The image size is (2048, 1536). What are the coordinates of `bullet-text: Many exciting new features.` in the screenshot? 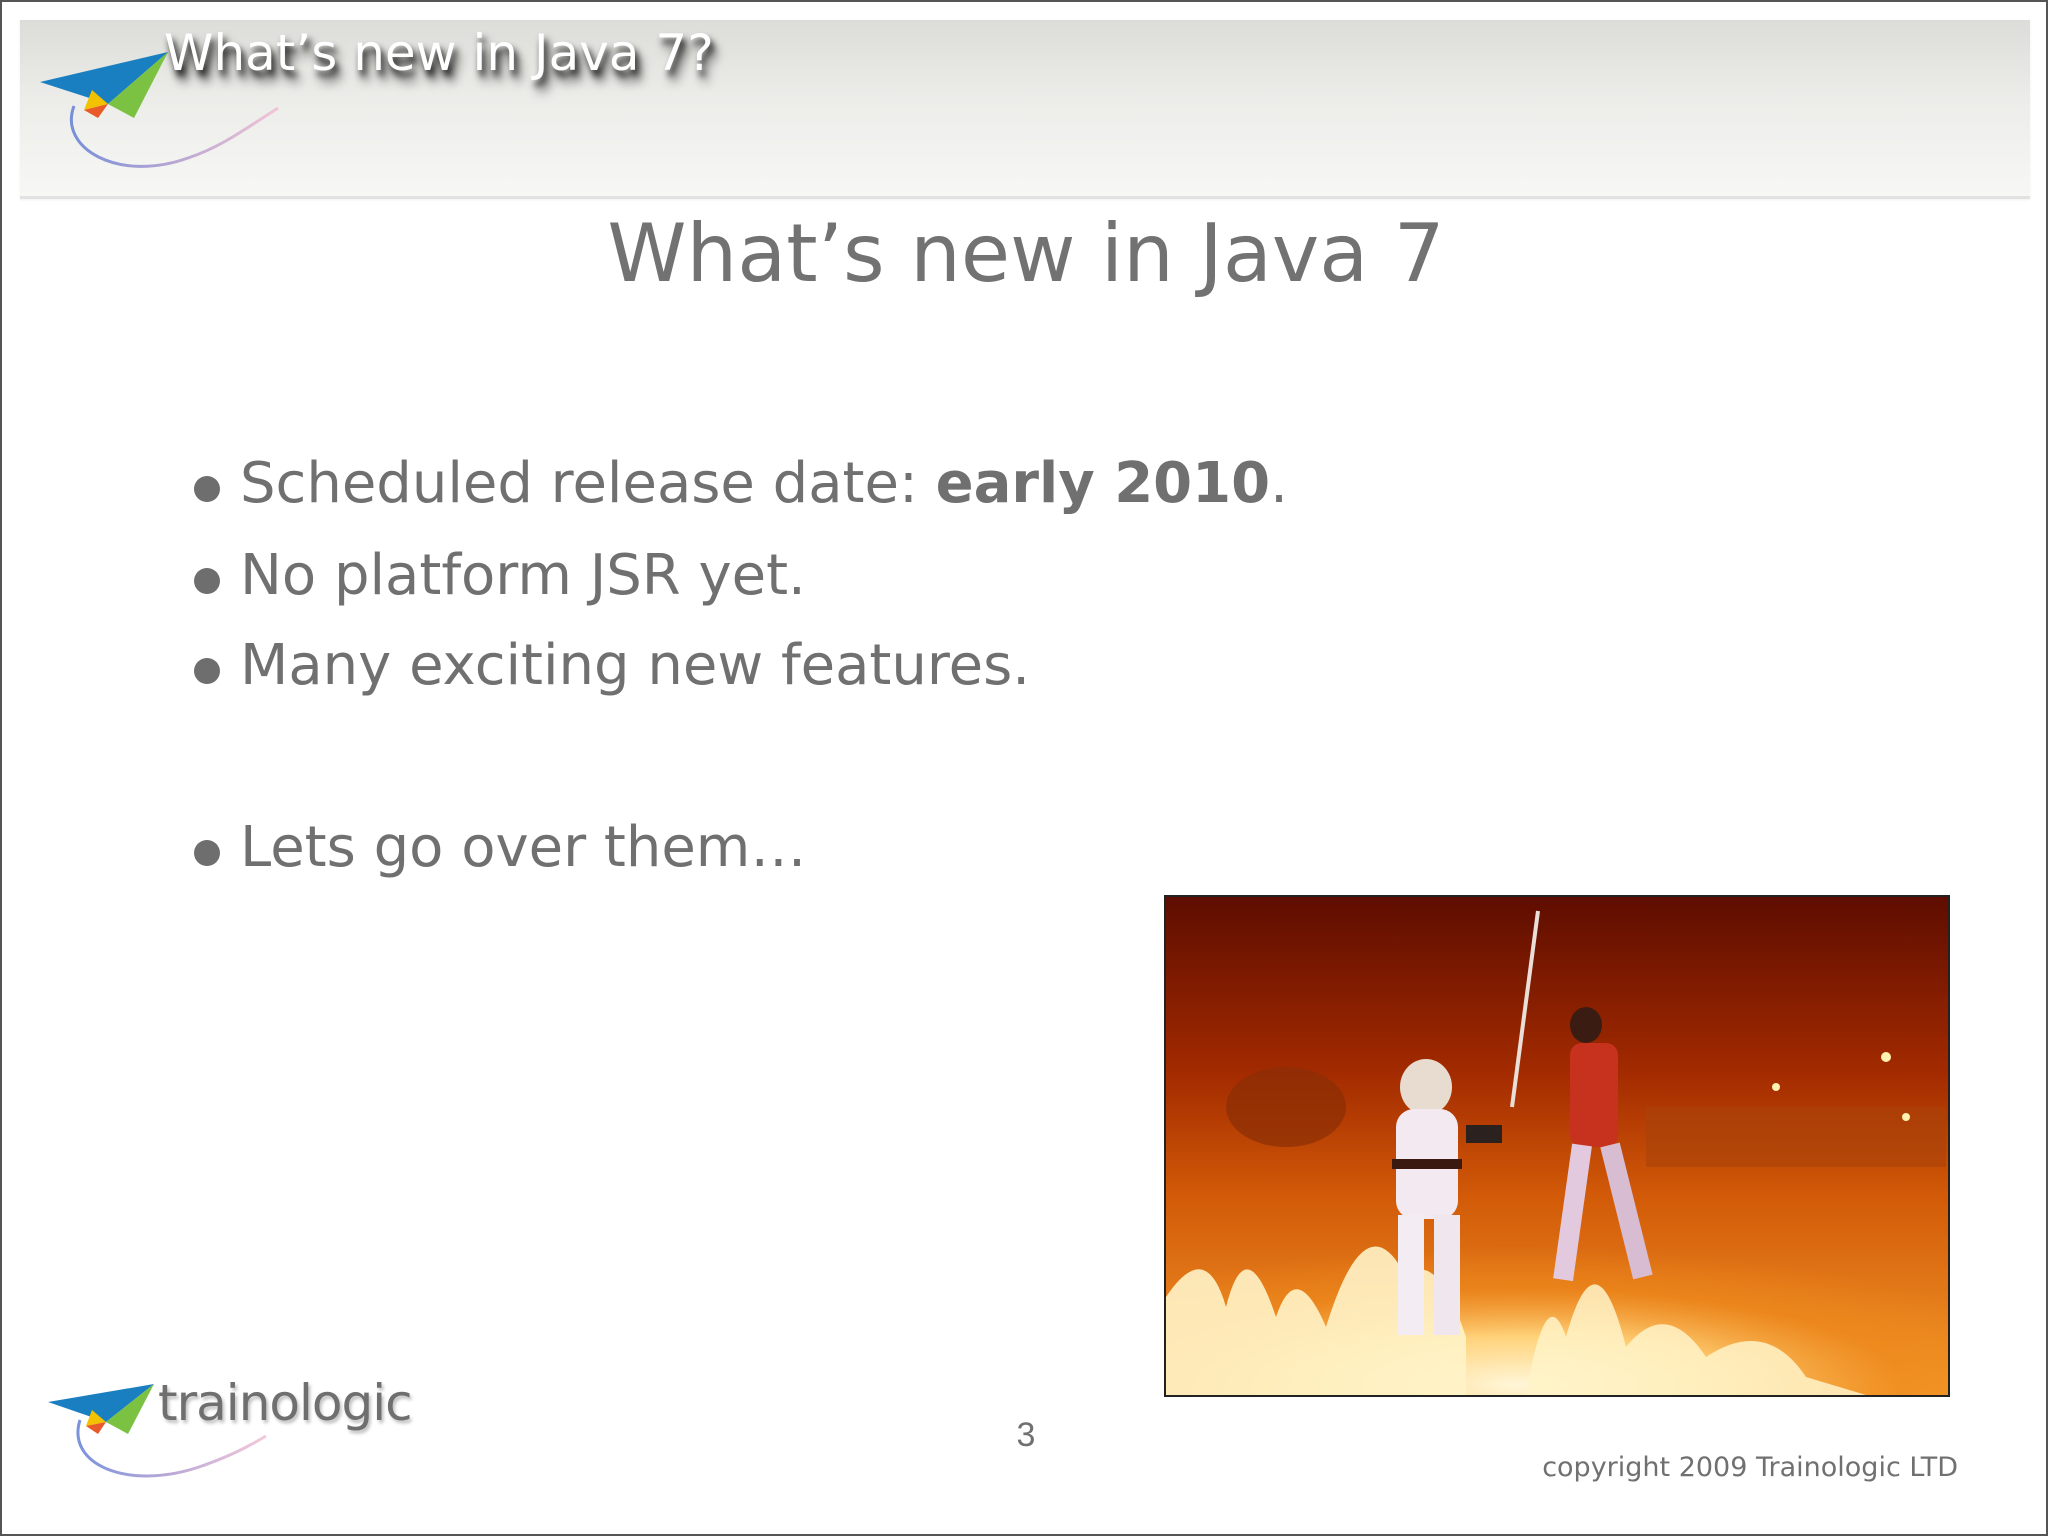 It's located at (635, 665).